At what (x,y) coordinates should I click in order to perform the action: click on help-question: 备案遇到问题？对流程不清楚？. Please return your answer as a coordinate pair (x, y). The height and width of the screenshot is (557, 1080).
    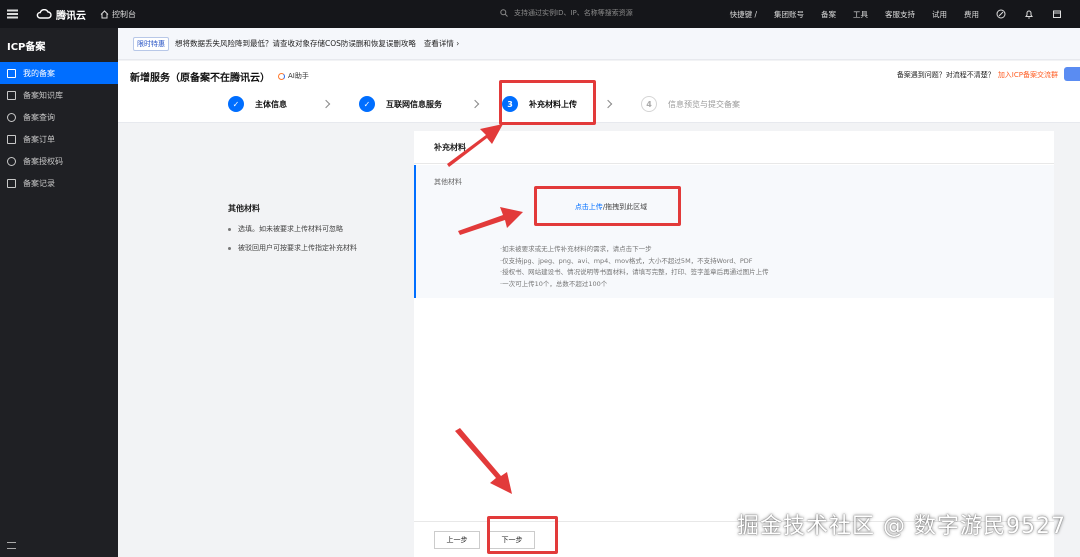
    Looking at the image, I should click on (945, 75).